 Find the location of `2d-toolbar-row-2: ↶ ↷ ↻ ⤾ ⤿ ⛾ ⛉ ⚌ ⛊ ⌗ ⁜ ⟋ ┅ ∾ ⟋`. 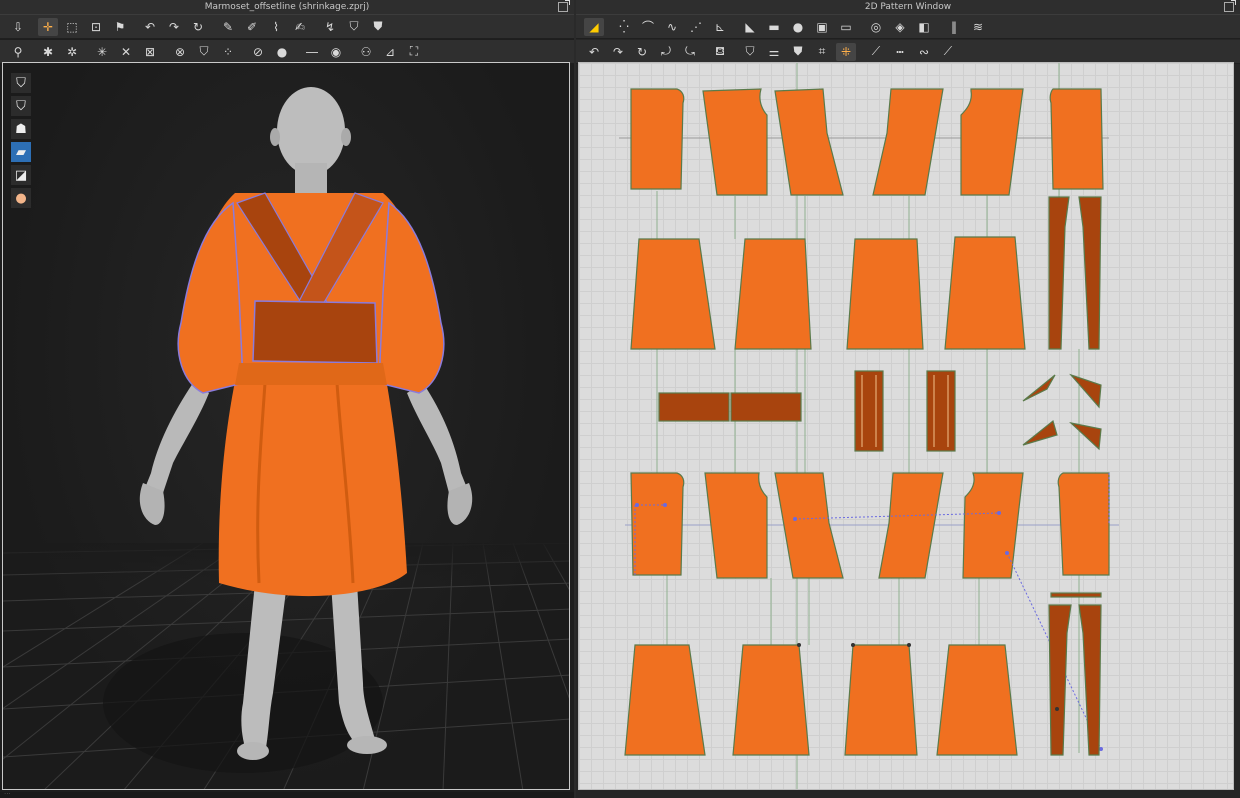

2d-toolbar-row-2: ↶ ↷ ↻ ⤾ ⤿ ⛾ ⛉ ⚌ ⛊ ⌗ ⁜ ⟋ ┅ ∾ ⟋ is located at coordinates (908, 52).